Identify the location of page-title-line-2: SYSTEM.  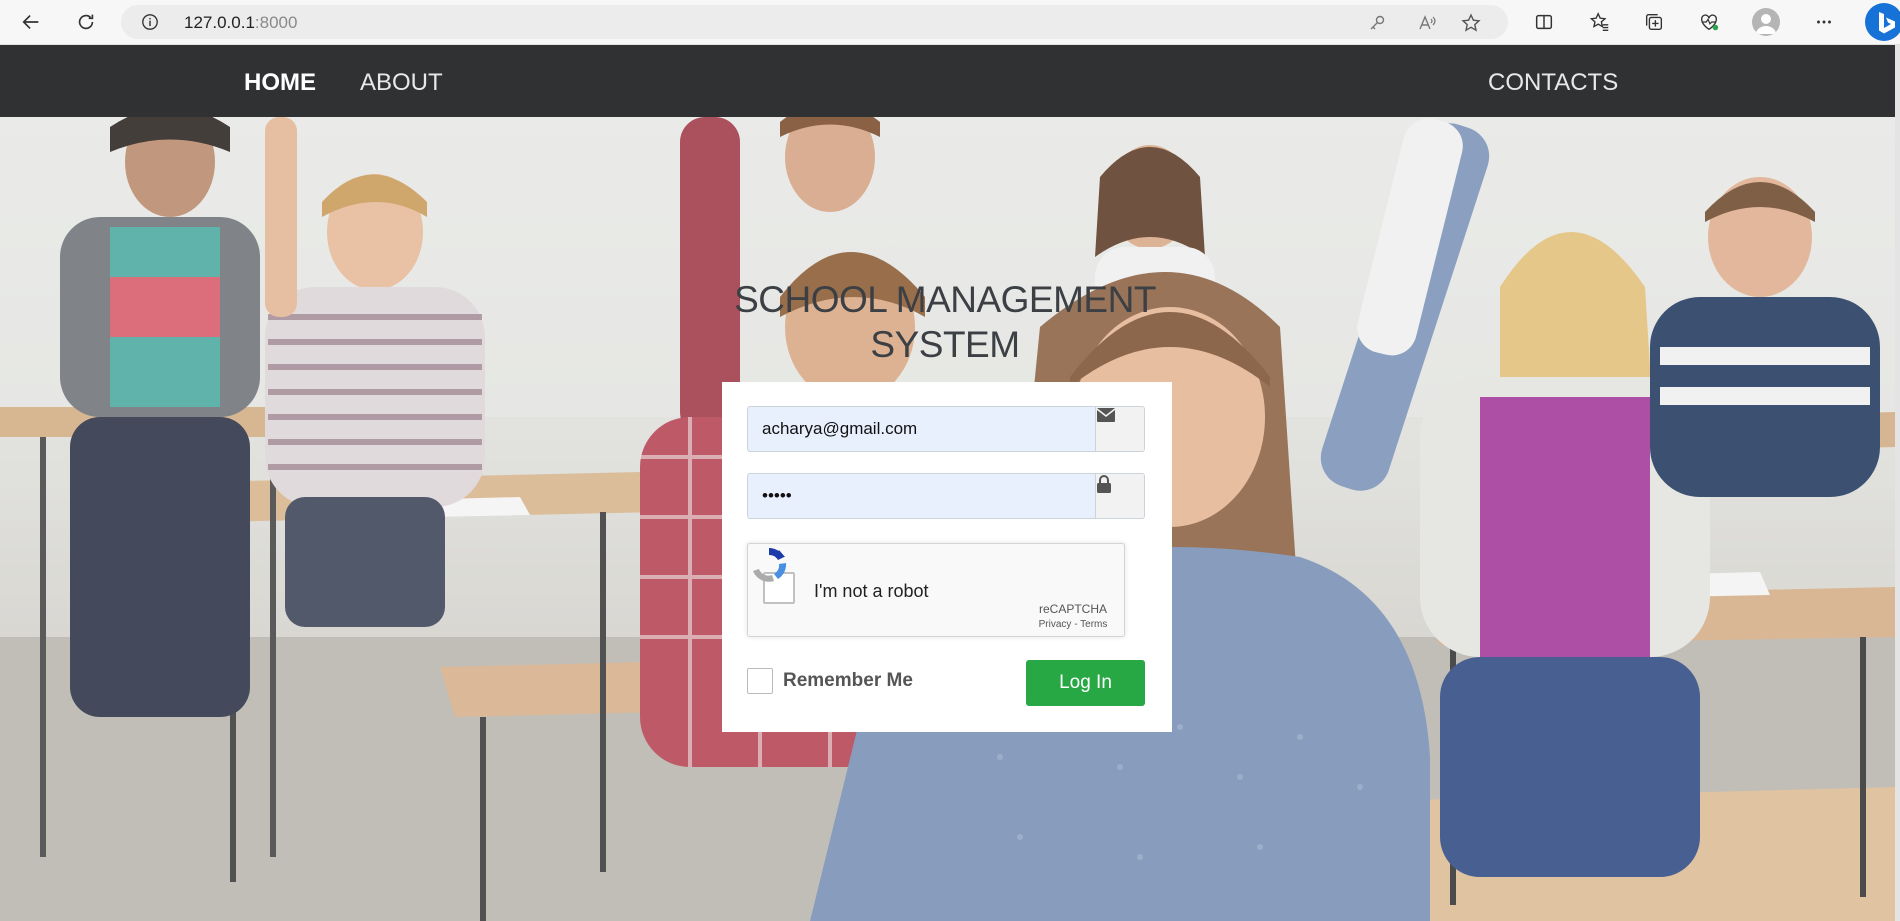
(945, 344).